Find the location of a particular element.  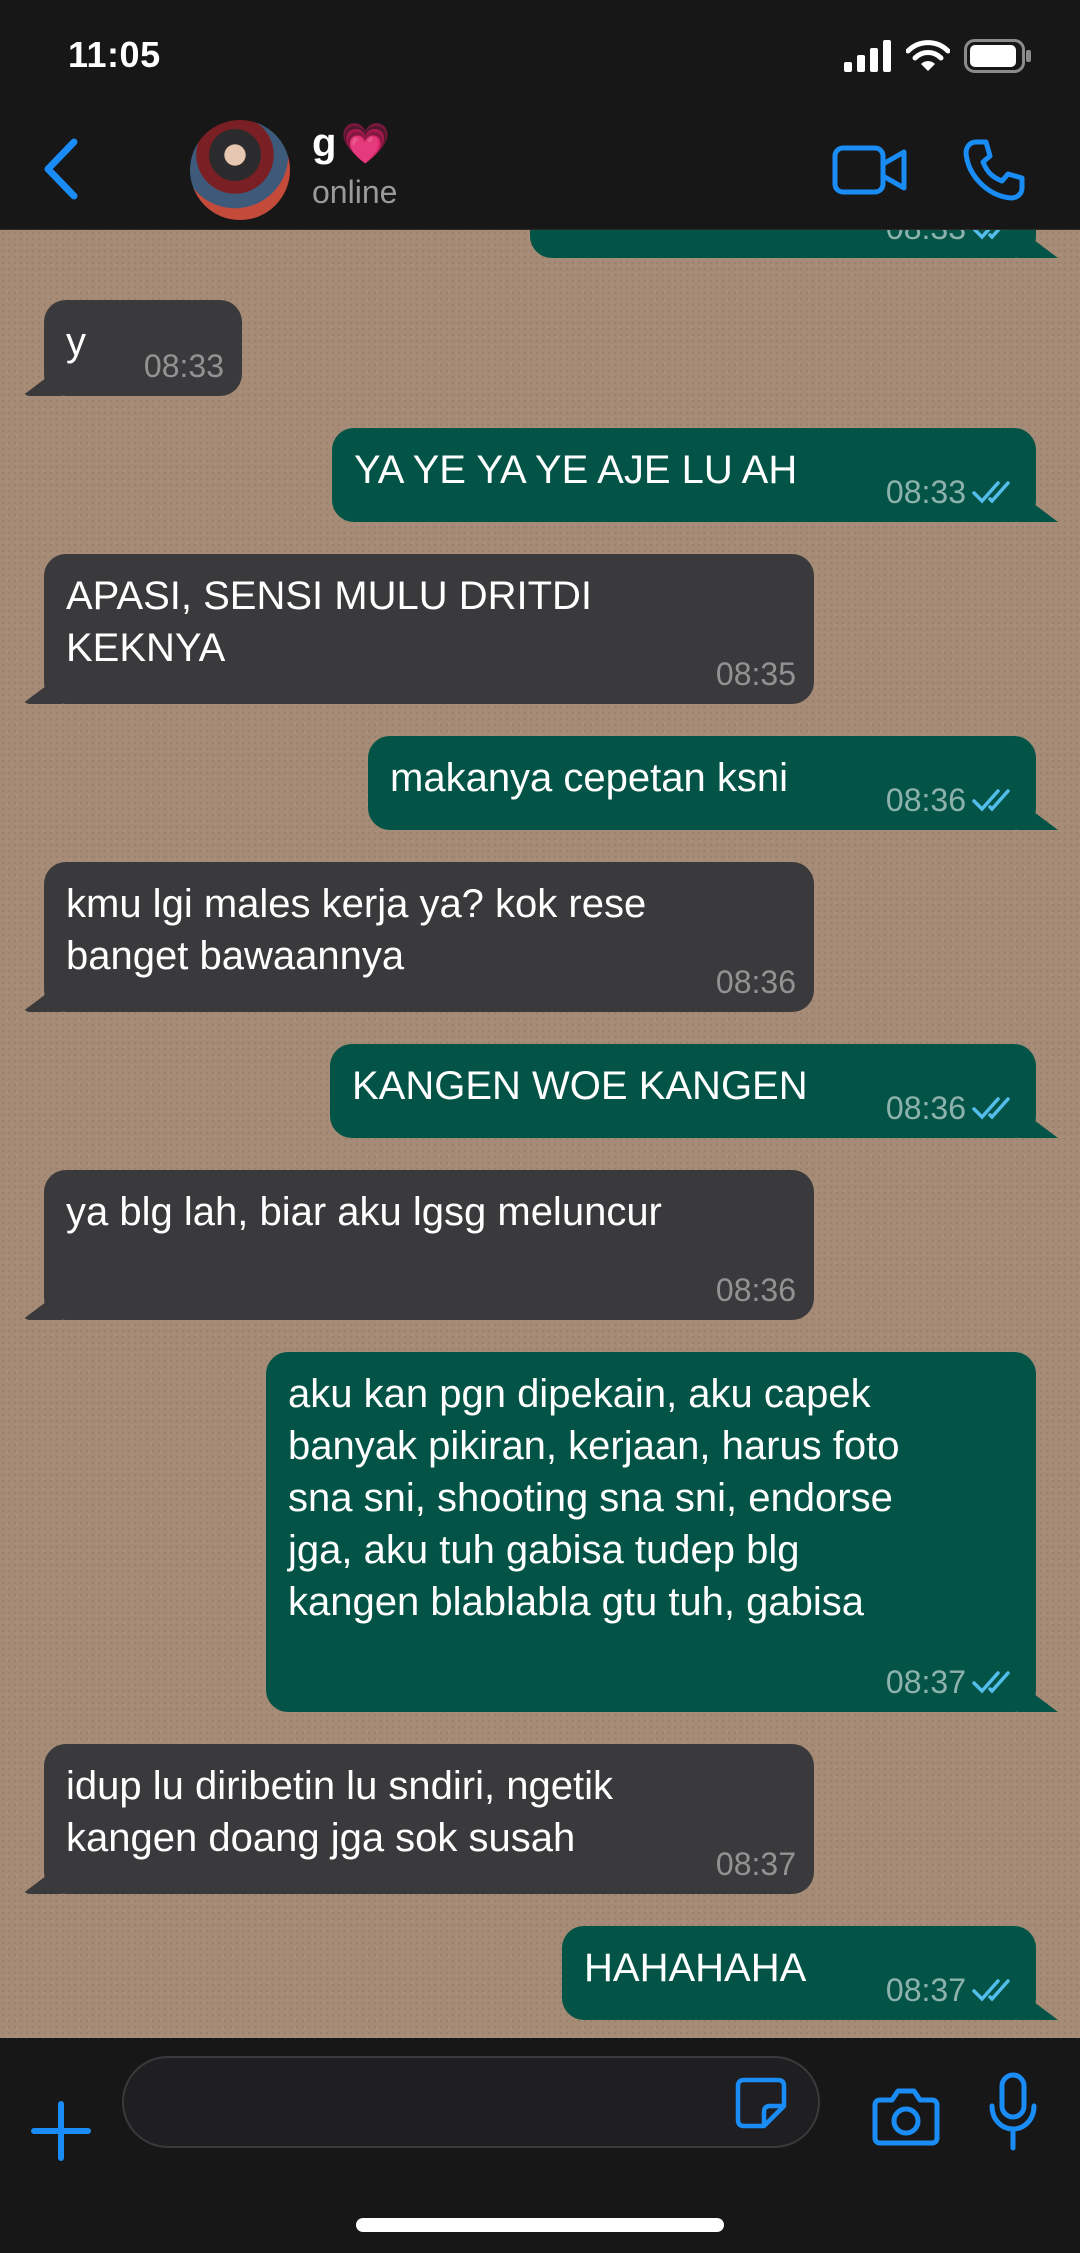

composer-bar is located at coordinates (540, 2145).